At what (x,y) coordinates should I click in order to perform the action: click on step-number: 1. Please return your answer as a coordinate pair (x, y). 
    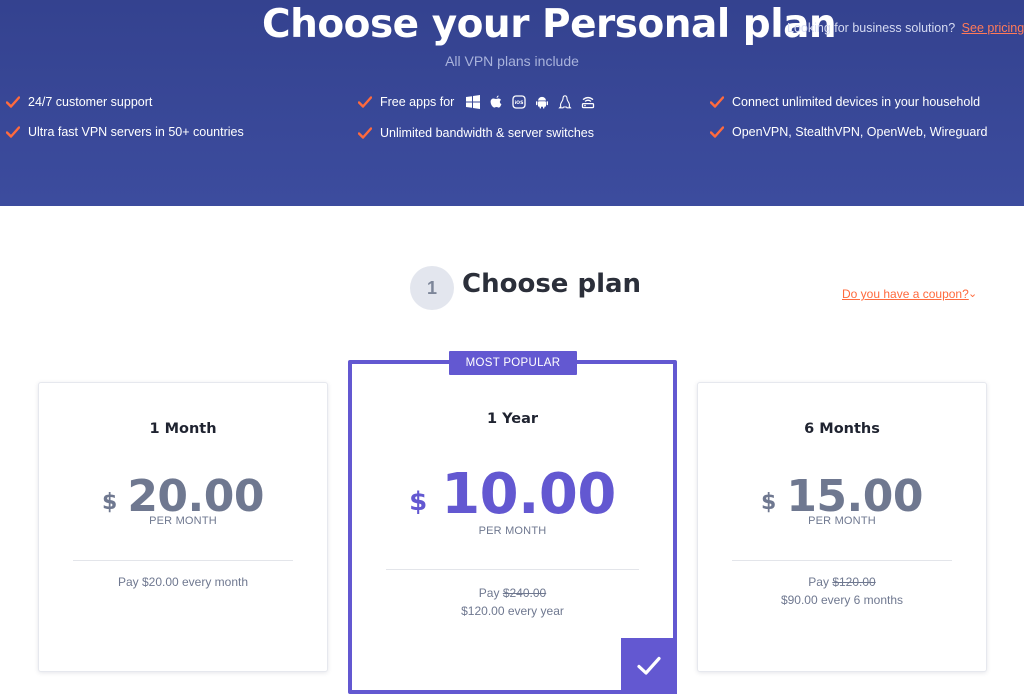
    Looking at the image, I should click on (432, 288).